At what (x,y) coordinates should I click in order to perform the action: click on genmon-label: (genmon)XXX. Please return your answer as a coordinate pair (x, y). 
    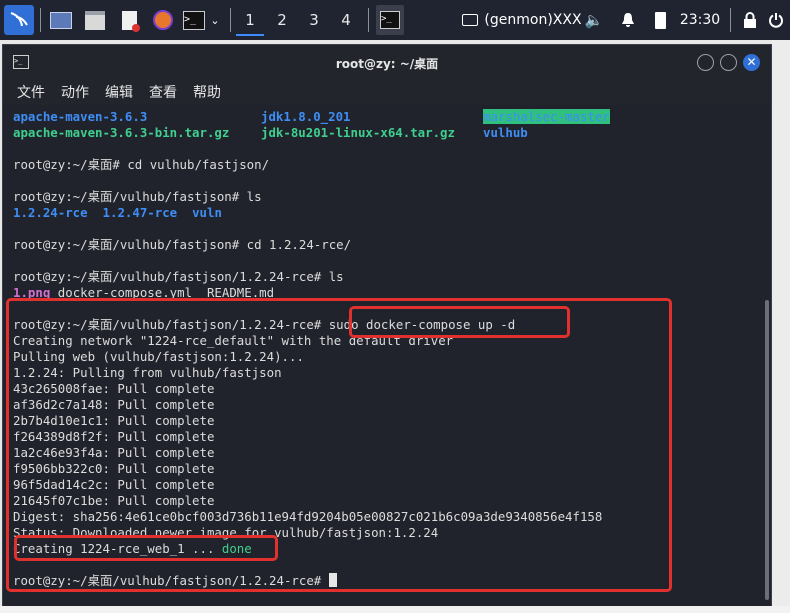
    Looking at the image, I should click on (532, 20).